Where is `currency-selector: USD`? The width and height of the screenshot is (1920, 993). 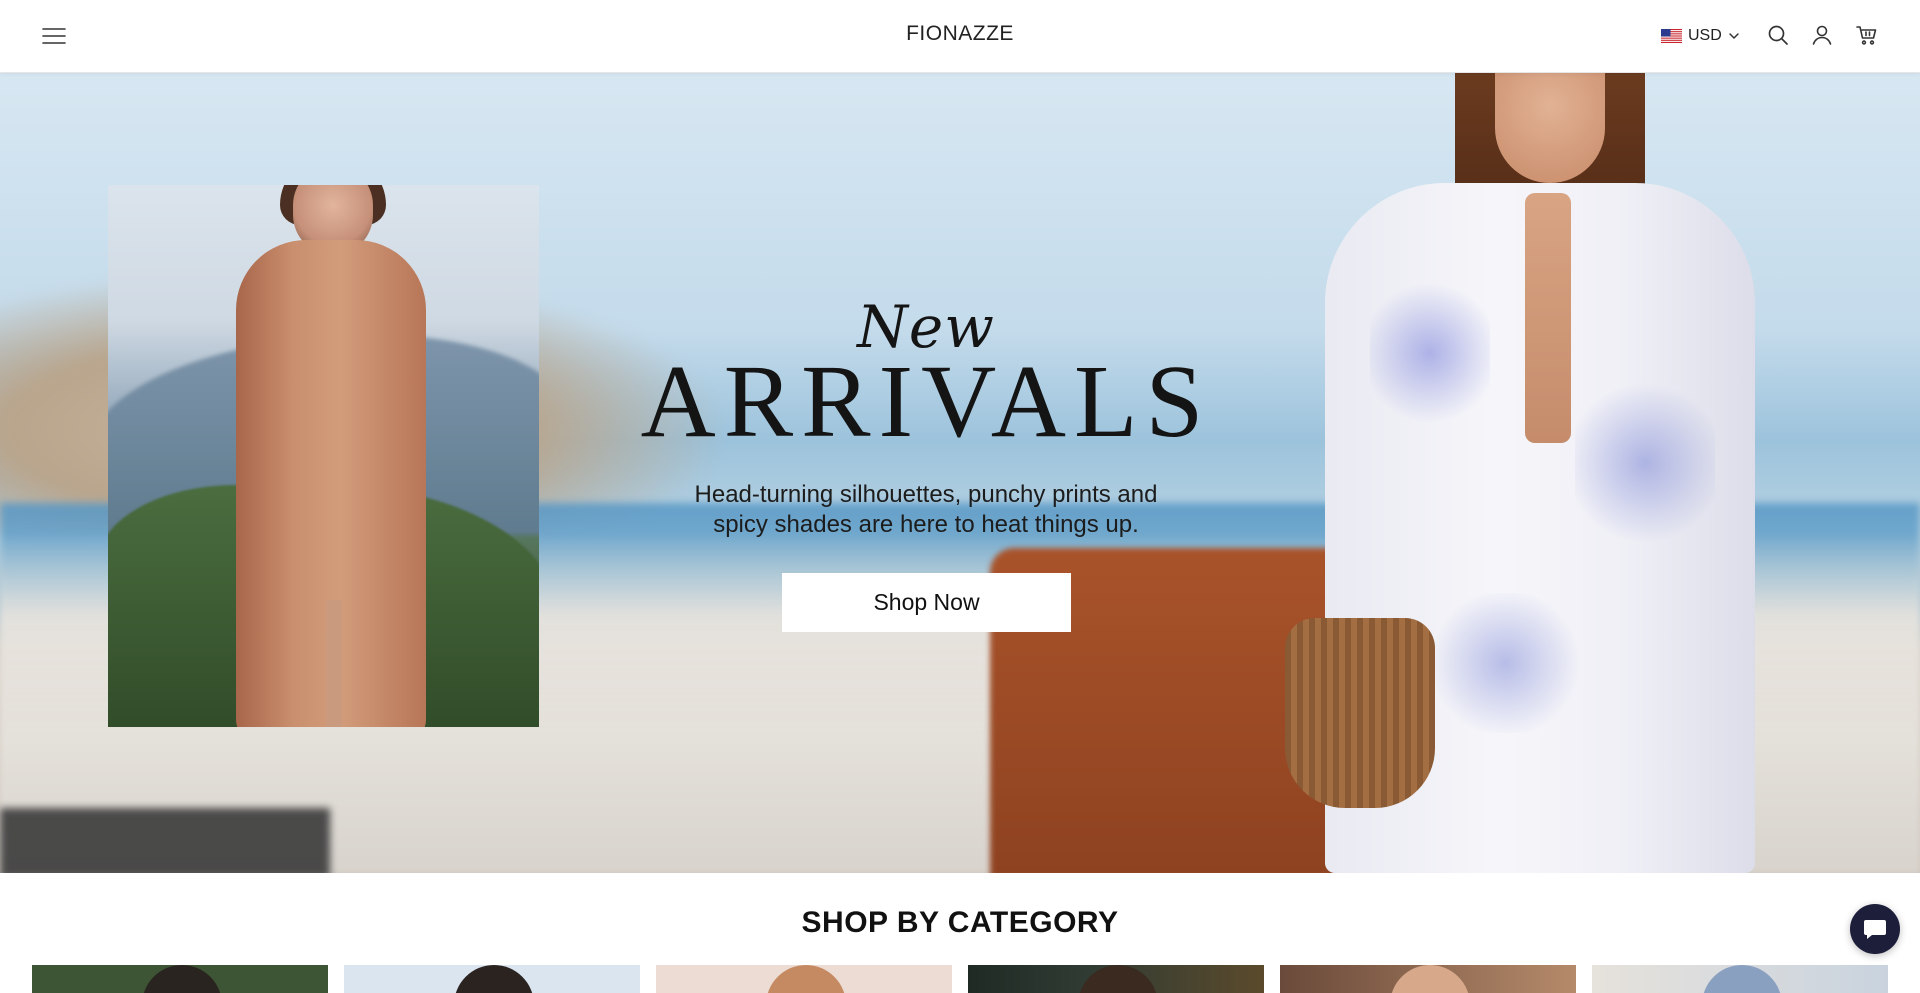
currency-selector: USD is located at coordinates (1700, 36).